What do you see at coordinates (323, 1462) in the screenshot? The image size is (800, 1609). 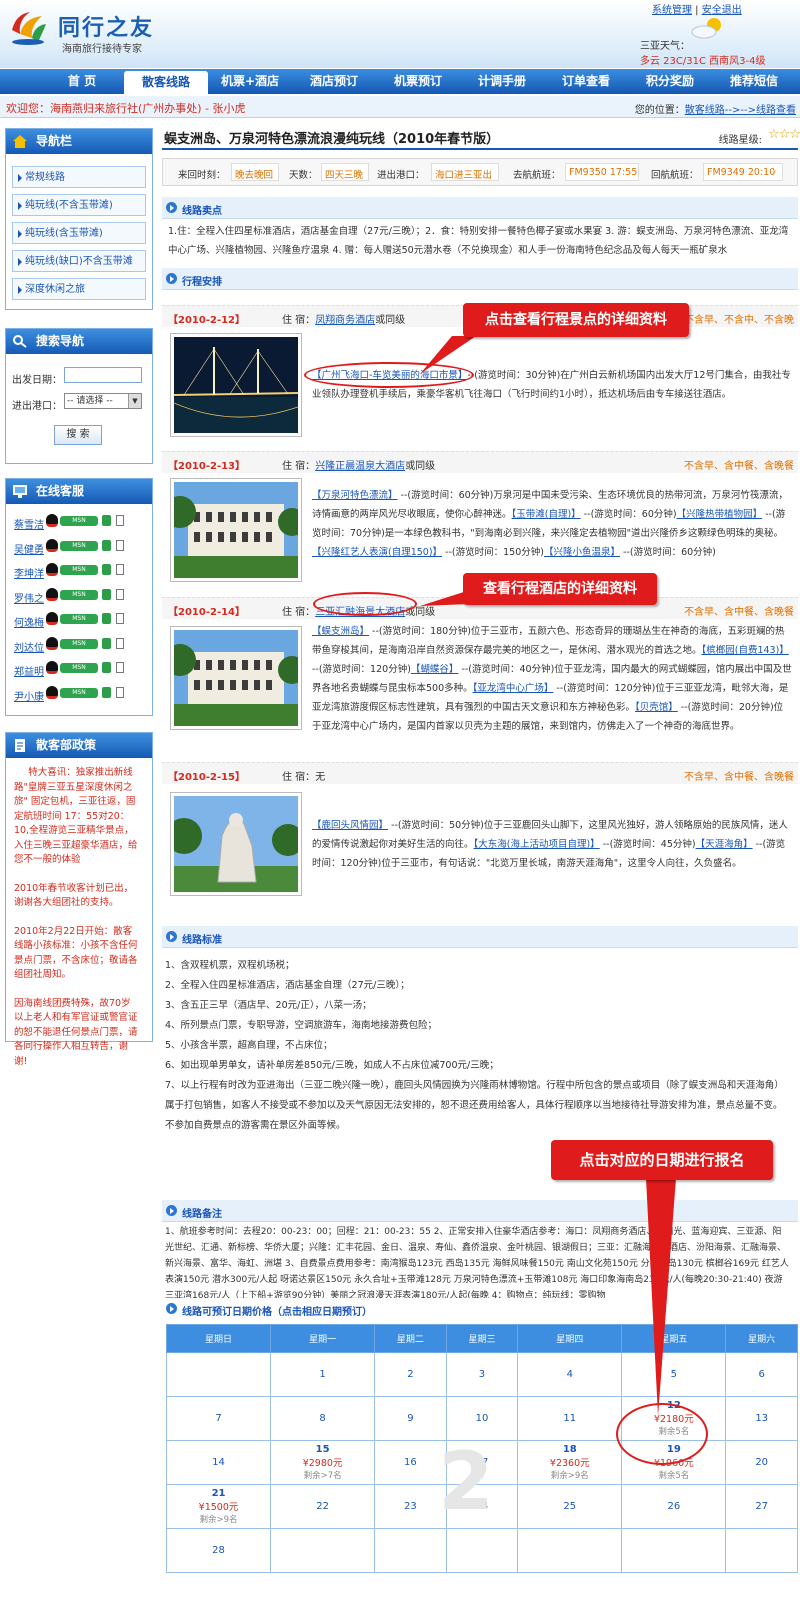 I see `calendar-day-cell: 15 ¥2980元 剩余>7名` at bounding box center [323, 1462].